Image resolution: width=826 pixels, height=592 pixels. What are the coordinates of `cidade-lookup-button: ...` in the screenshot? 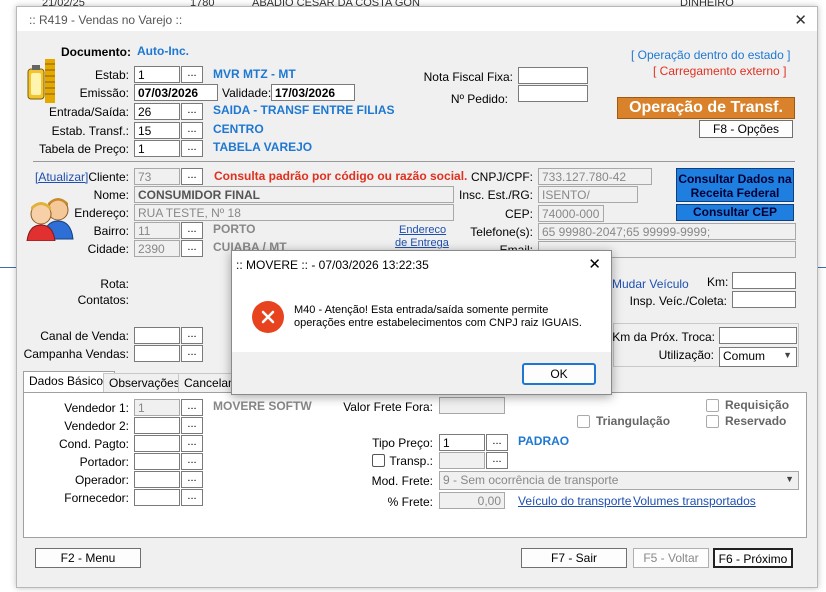 It's located at (192, 248).